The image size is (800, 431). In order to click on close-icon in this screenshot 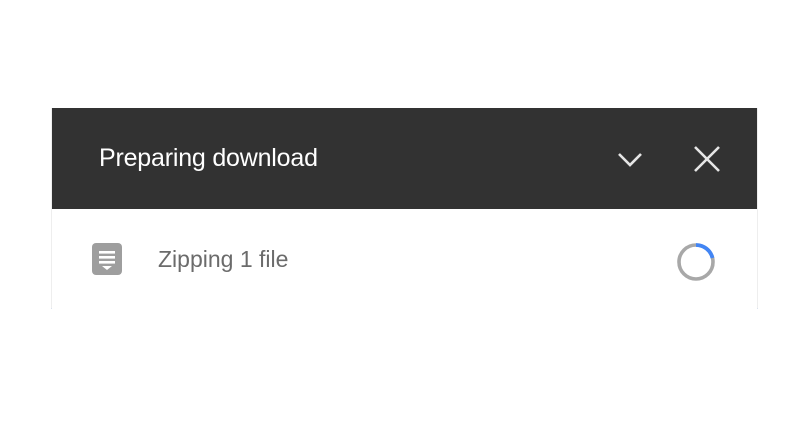, I will do `click(707, 158)`.